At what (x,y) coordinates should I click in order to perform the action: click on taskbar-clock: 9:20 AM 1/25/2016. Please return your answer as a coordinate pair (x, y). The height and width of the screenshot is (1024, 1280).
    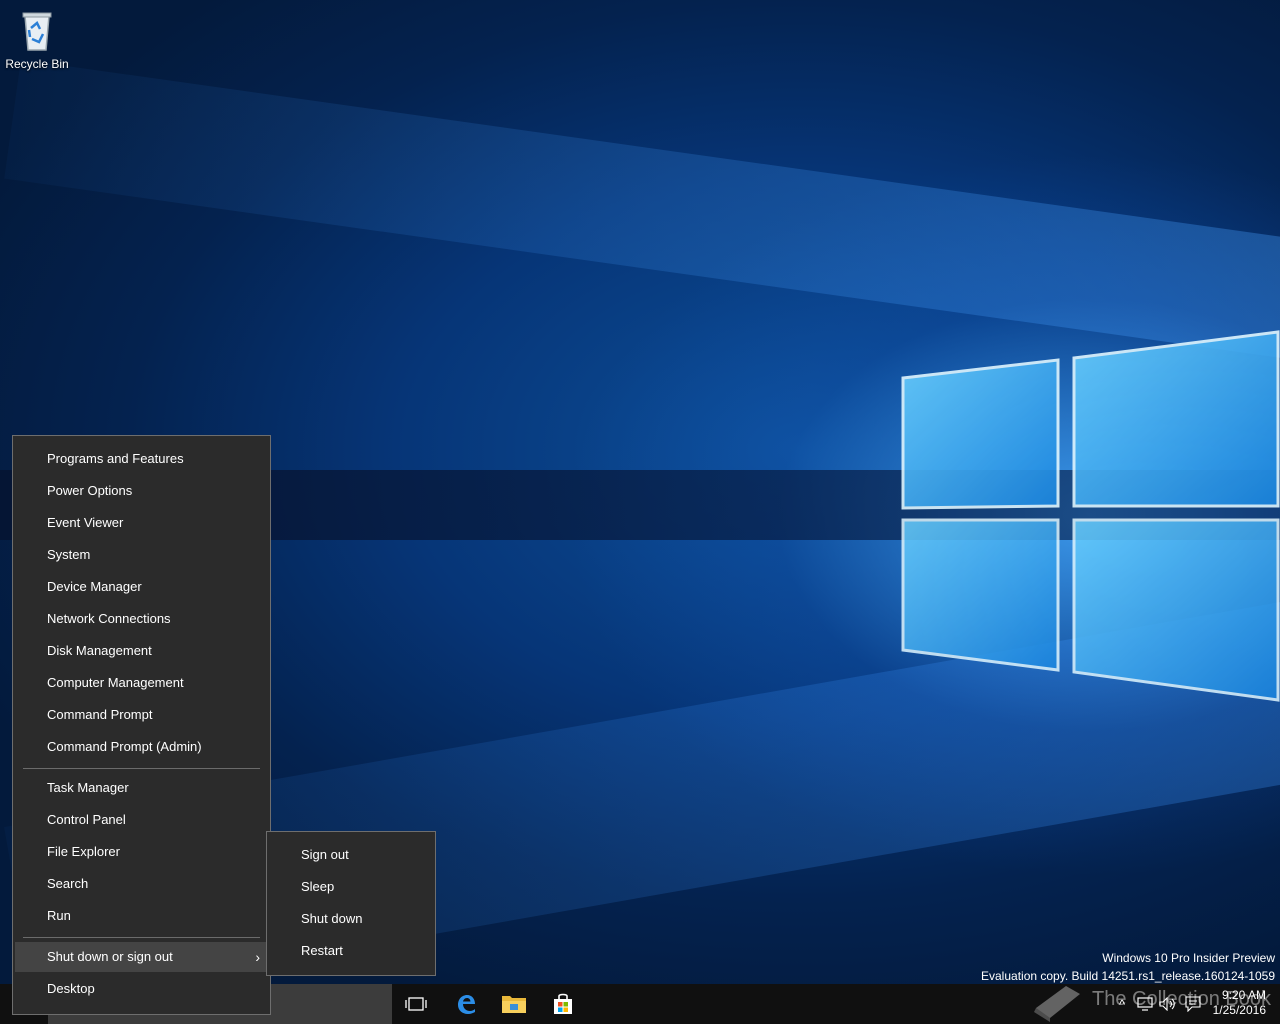
    Looking at the image, I should click on (1239, 1003).